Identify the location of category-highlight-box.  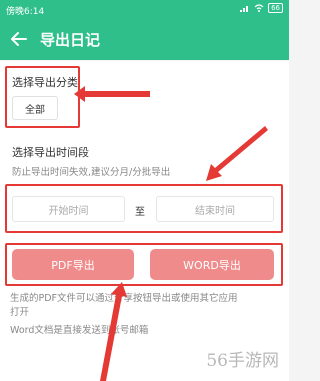
(42, 97).